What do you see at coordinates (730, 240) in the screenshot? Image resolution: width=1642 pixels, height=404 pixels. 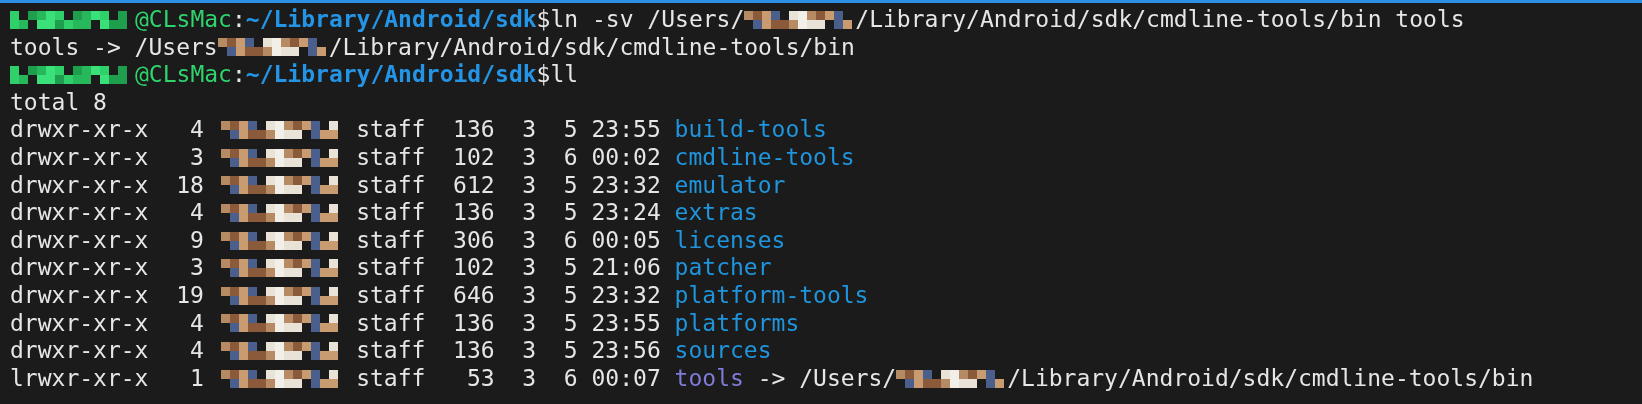 I see `directory-name: licenses` at bounding box center [730, 240].